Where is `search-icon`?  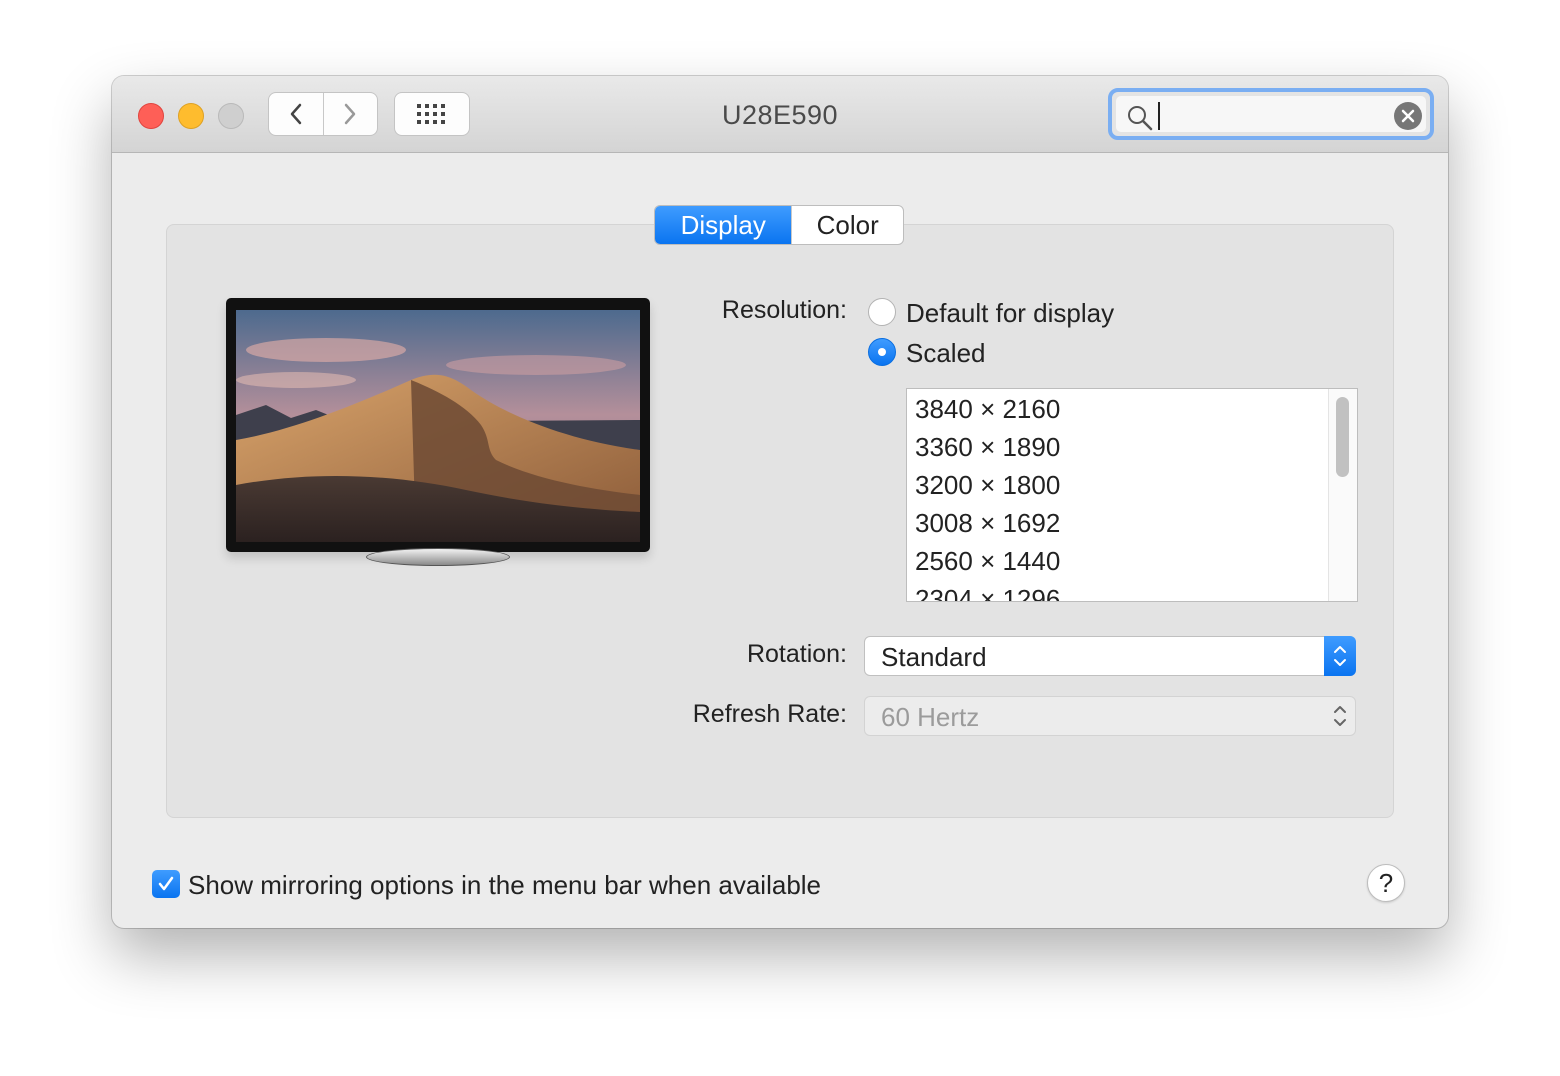 search-icon is located at coordinates (1140, 118).